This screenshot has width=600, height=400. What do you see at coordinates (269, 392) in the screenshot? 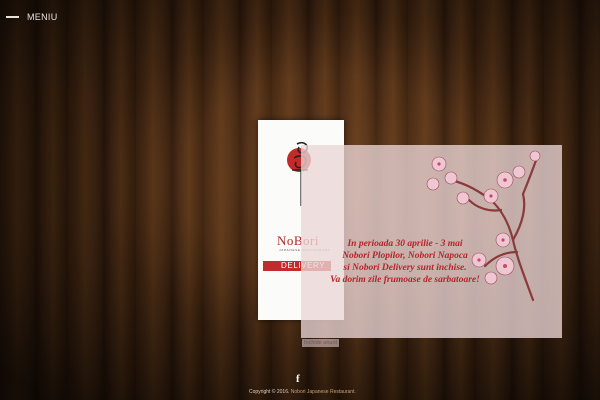
I see `copyright-text: Copyright © 2016.` at bounding box center [269, 392].